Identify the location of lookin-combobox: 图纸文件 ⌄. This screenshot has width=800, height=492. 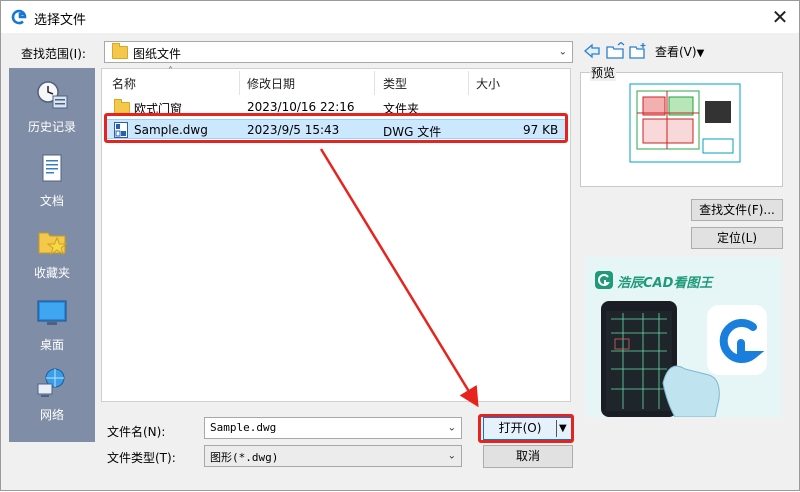
(338, 52).